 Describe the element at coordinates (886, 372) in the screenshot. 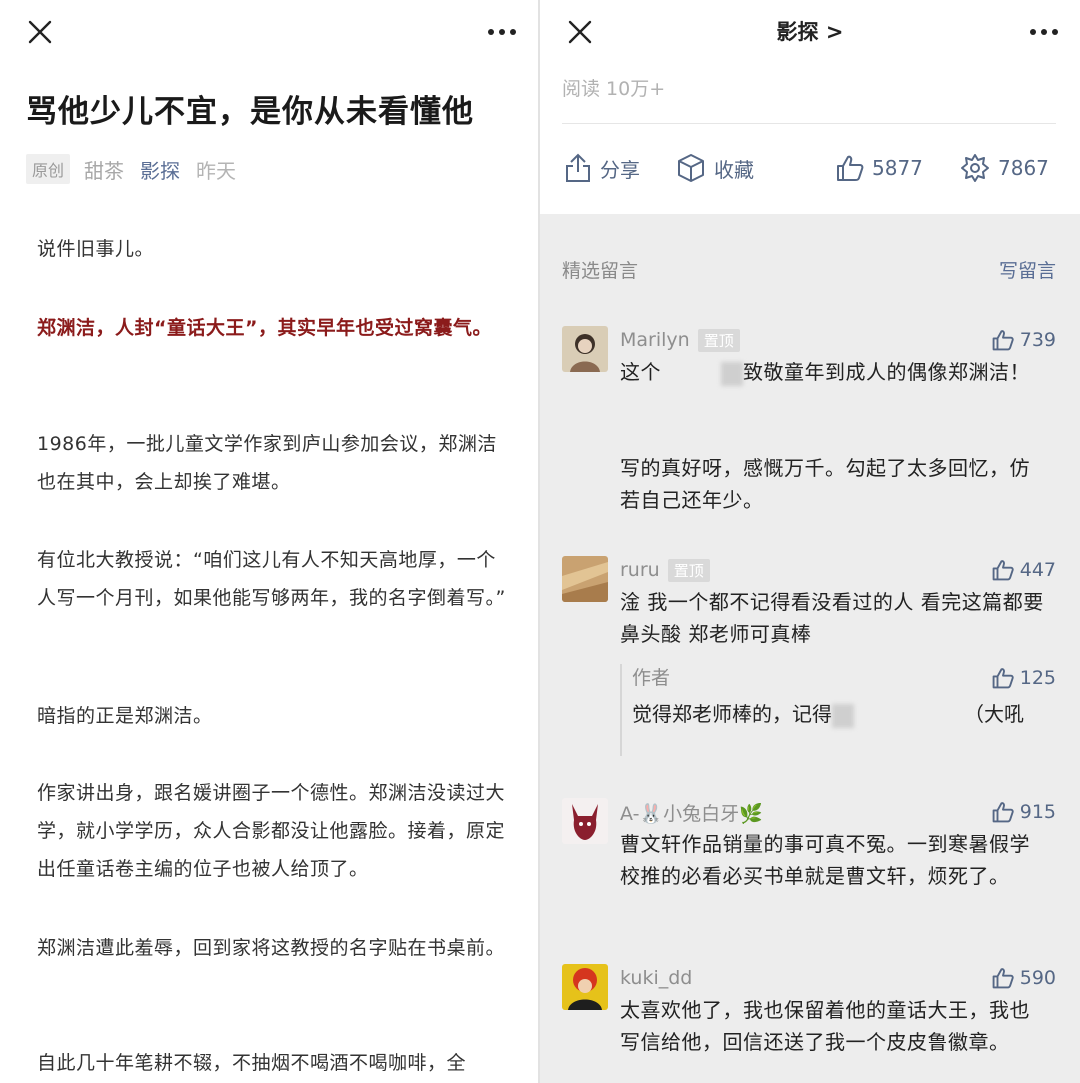

I see `comment-text-part: 致敬童年到成人的偶像郑渊洁！` at that location.